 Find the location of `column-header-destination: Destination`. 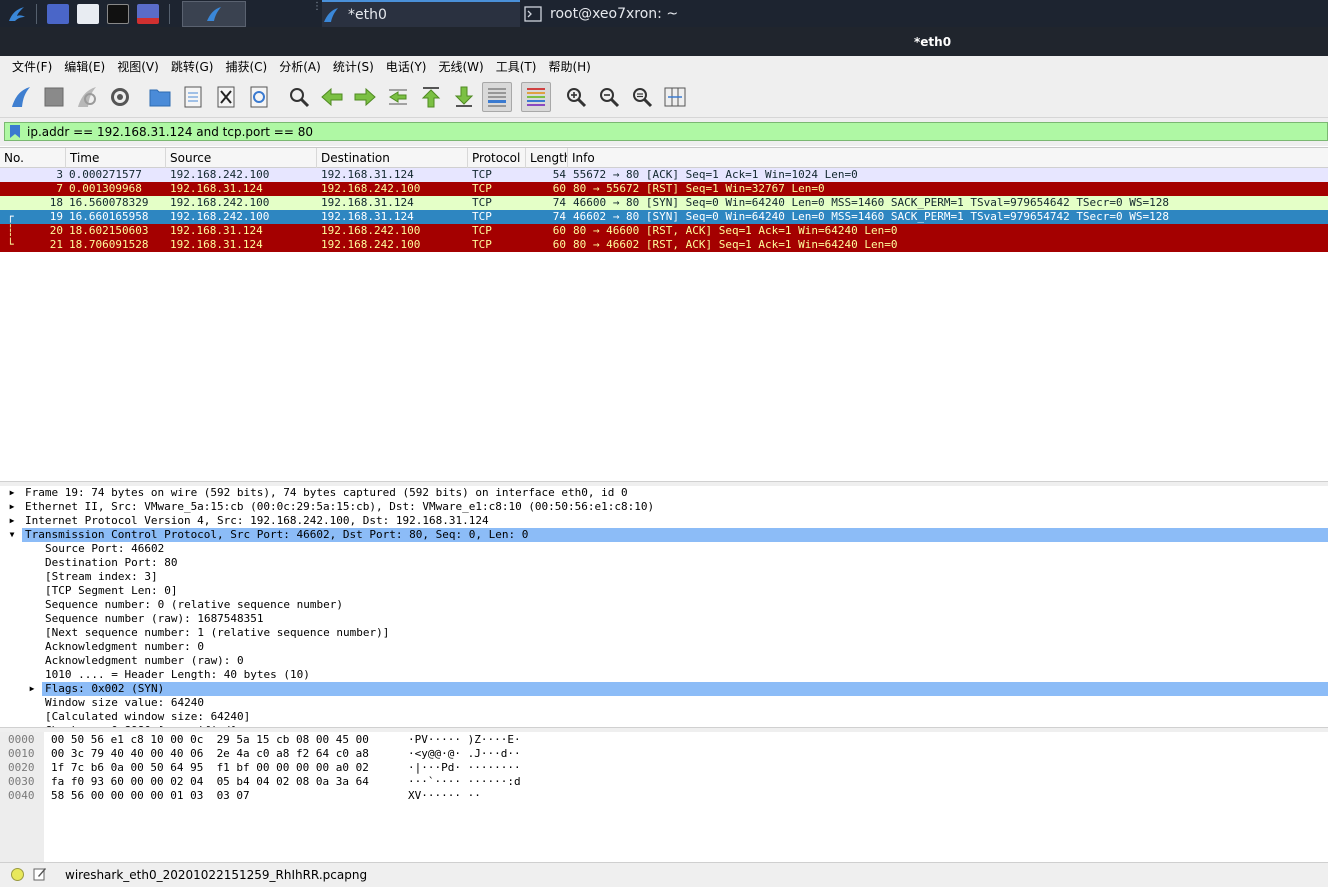

column-header-destination: Destination is located at coordinates (392, 158).